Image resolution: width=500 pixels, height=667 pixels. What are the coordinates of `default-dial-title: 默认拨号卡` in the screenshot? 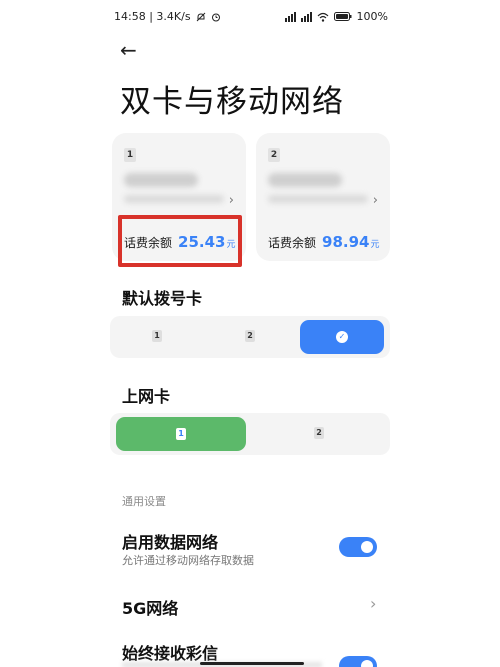 It's located at (162, 298).